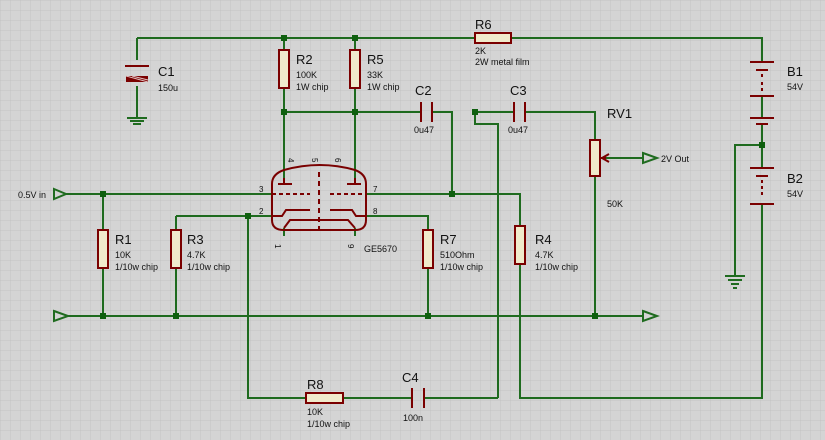  Describe the element at coordinates (195, 239) in the screenshot. I see `r3-ref: R3` at that location.